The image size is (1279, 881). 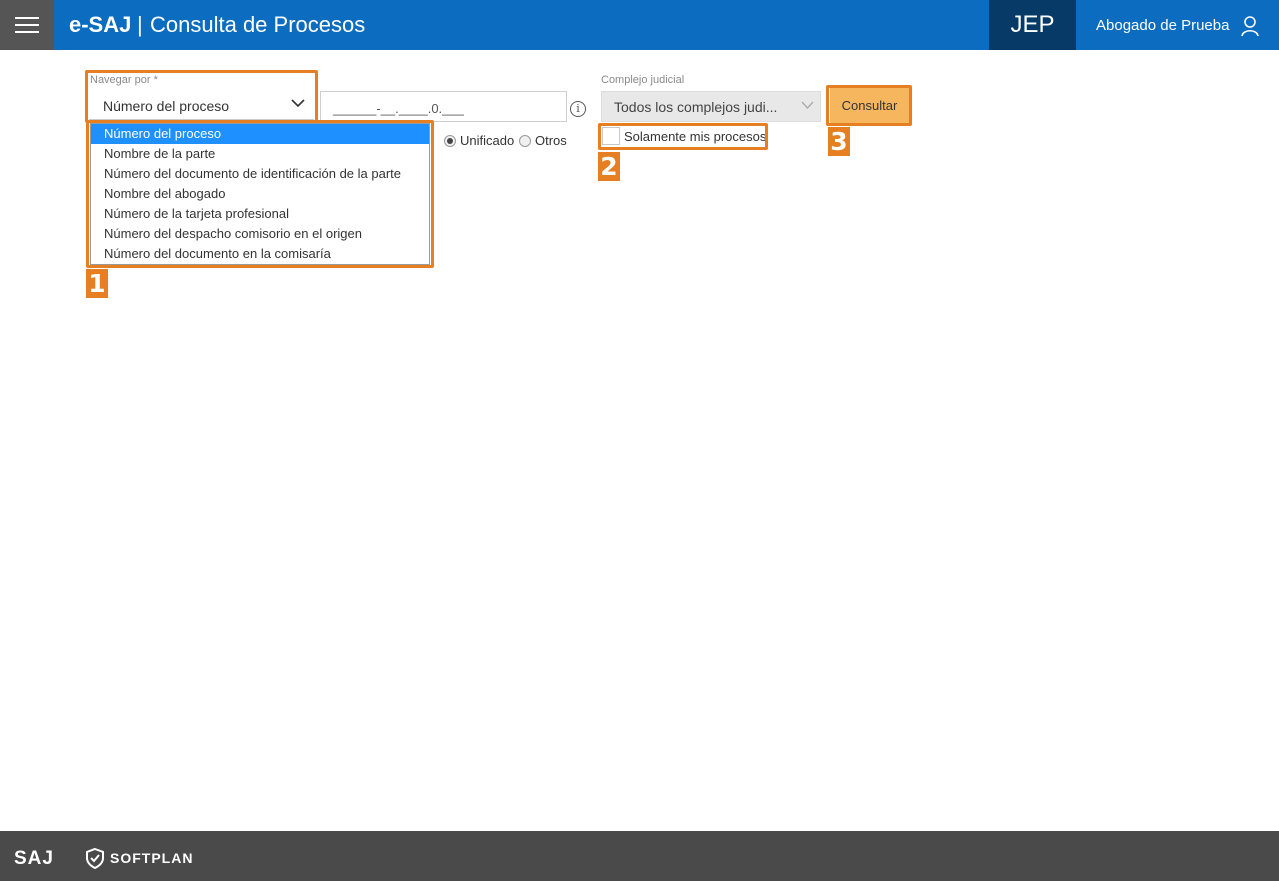 I want to click on process-number-input: ______-__.____.0.___, so click(x=443, y=106).